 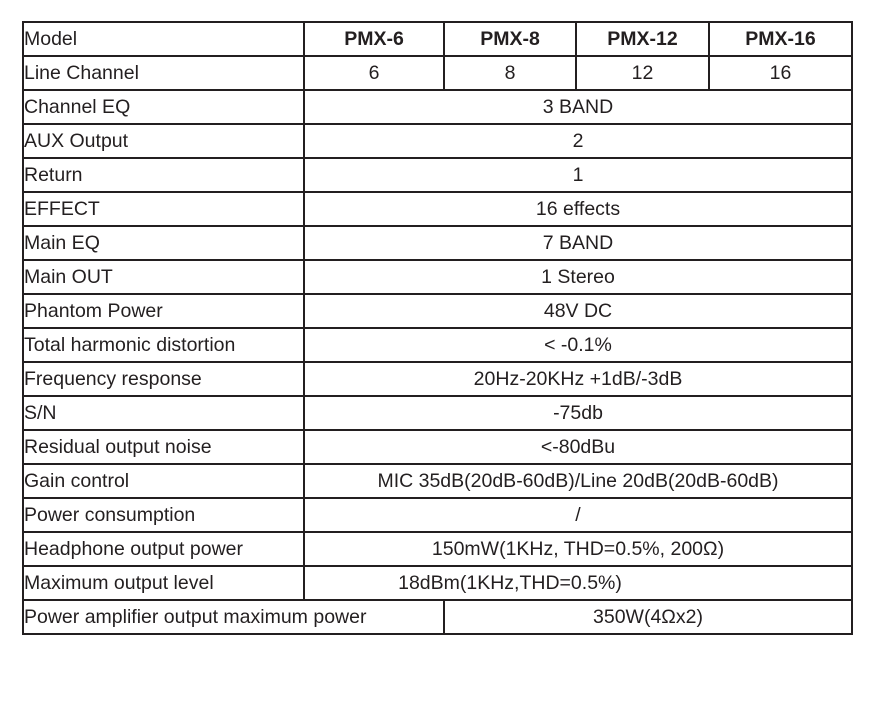 What do you see at coordinates (578, 243) in the screenshot?
I see `cell-main-eq-value: 7 BAND` at bounding box center [578, 243].